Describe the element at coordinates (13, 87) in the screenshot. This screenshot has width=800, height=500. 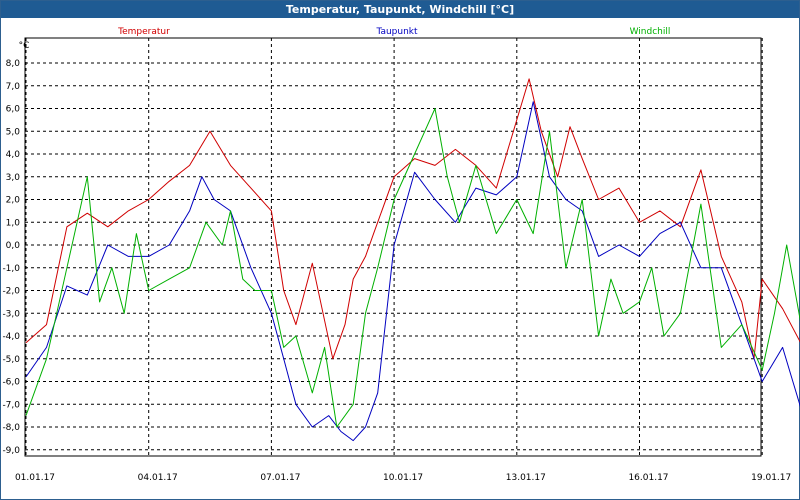
I see `y-tick-label: 7,0` at that location.